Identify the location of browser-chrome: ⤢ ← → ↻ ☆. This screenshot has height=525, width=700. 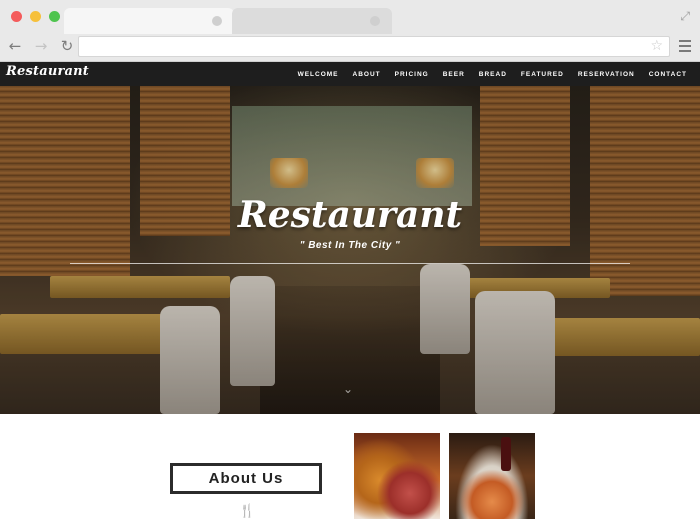
(350, 31).